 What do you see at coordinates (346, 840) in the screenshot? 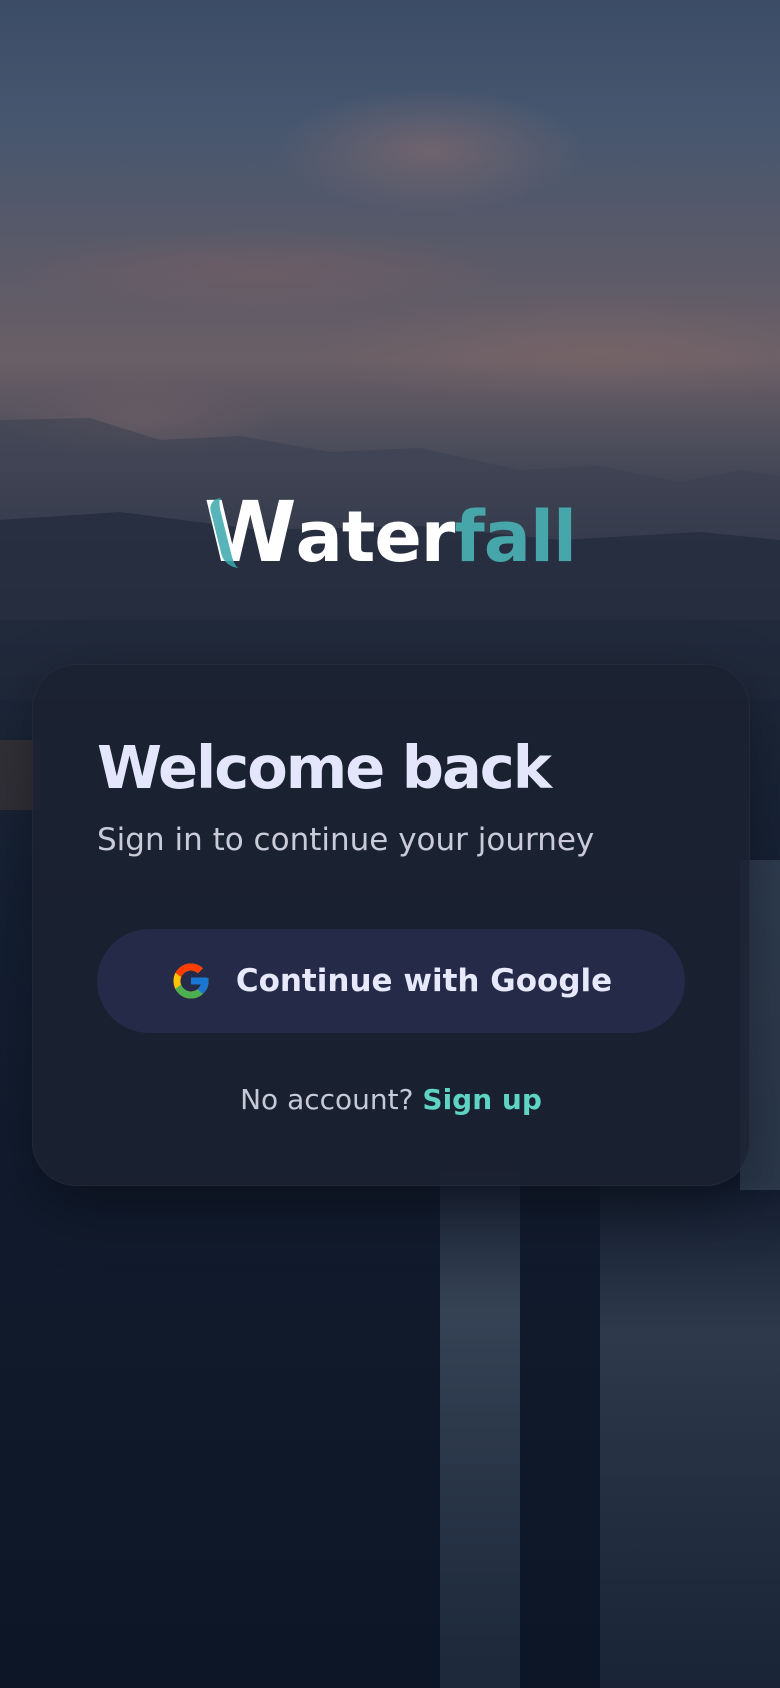
I see `welcome-subtitle: Sign in to continue your journey` at bounding box center [346, 840].